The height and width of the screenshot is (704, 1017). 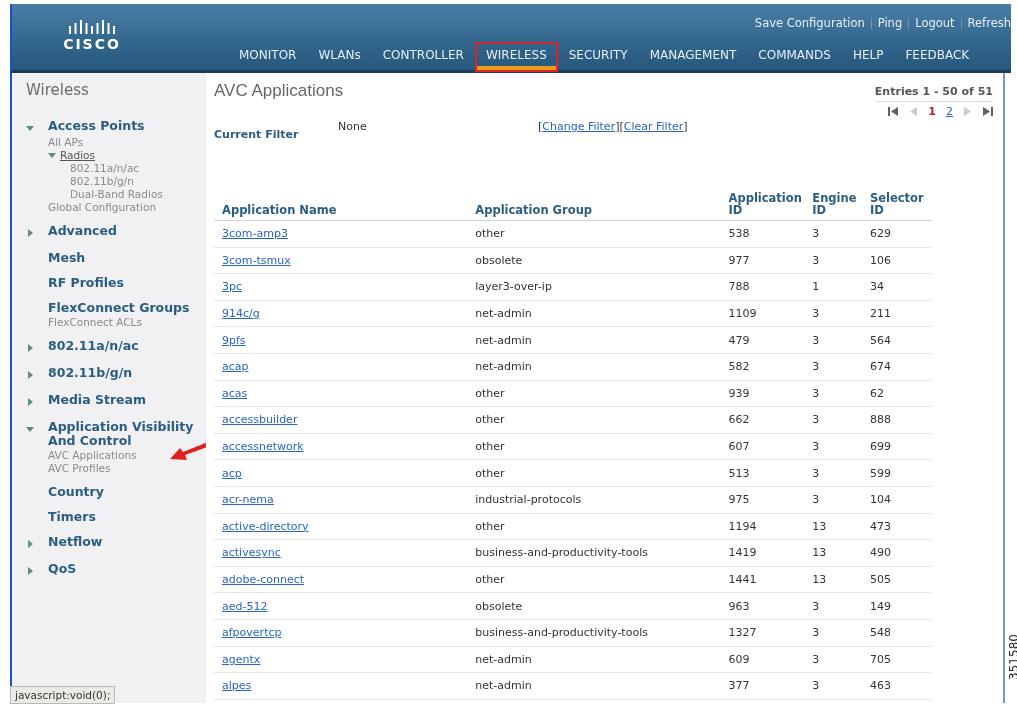 I want to click on header-link: Logout, so click(x=935, y=23).